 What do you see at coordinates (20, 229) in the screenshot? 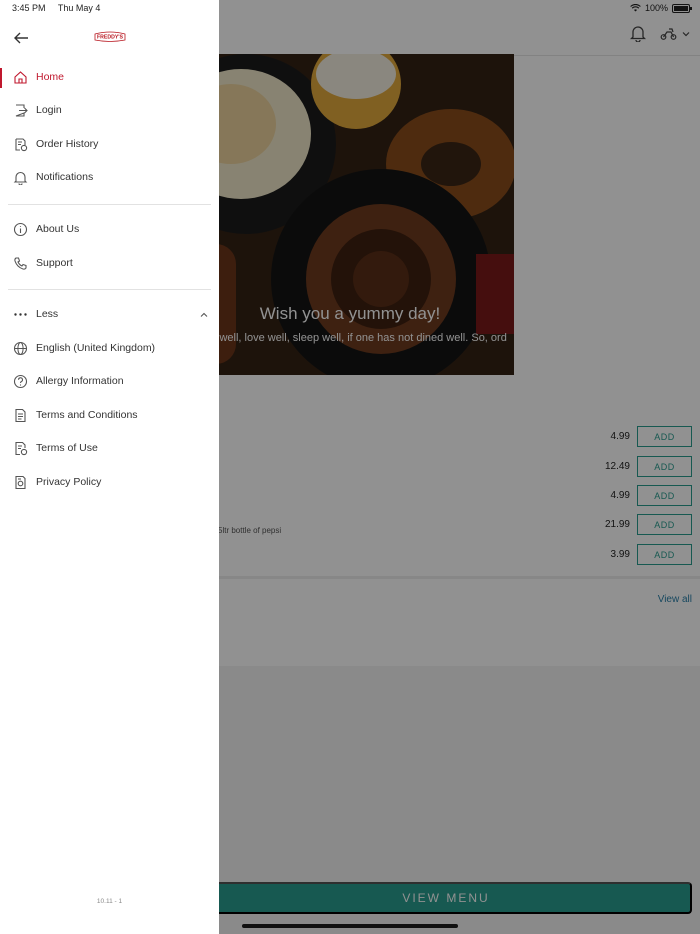
I see `info-icon` at bounding box center [20, 229].